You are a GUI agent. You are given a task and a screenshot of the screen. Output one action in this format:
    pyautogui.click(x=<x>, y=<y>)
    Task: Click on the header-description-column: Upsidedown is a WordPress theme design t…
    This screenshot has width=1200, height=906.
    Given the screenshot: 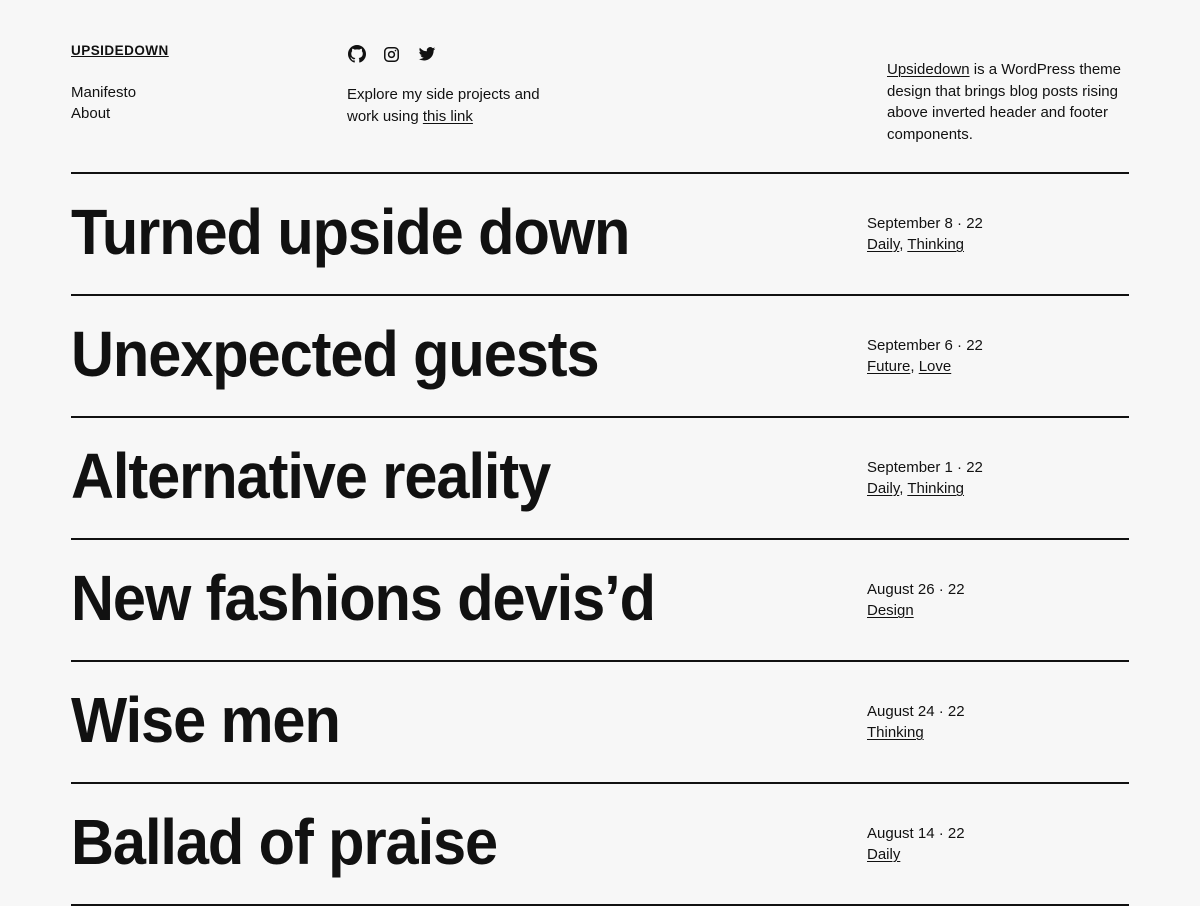 What is the action you would take?
    pyautogui.click(x=888, y=102)
    